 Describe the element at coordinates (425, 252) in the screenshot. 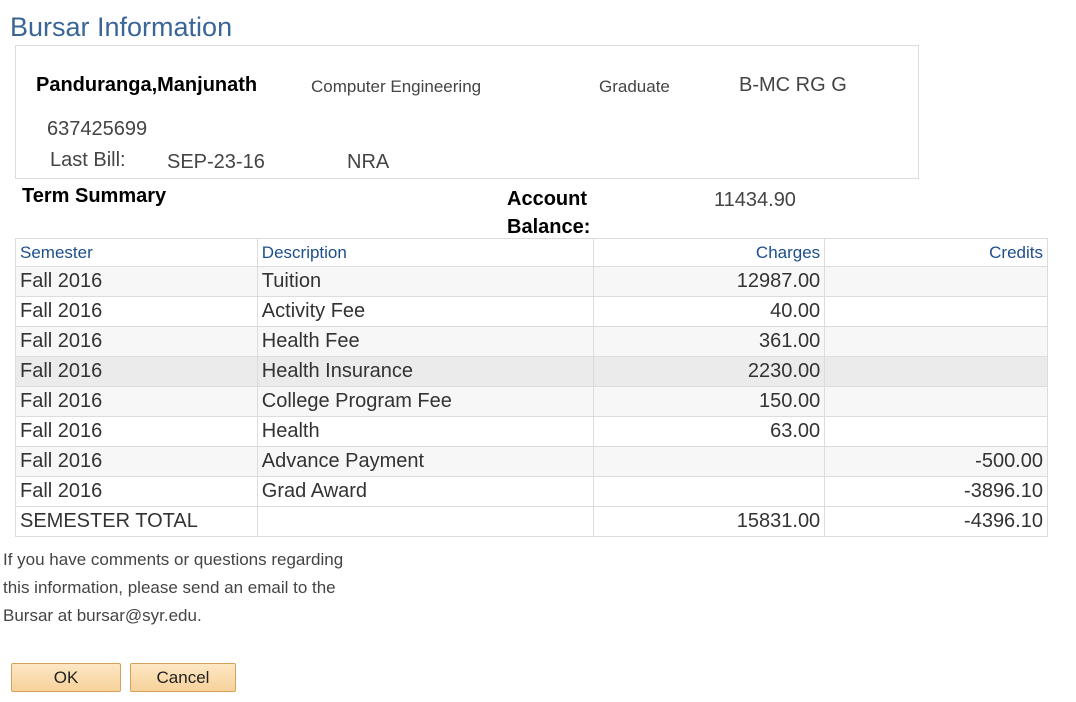

I see `column-header-description: Description` at that location.